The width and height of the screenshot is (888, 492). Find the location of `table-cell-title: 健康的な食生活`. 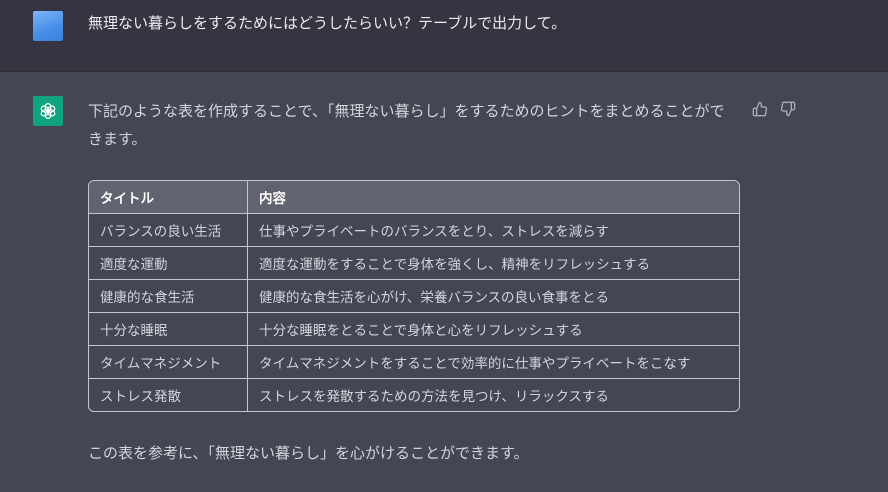

table-cell-title: 健康的な食生活 is located at coordinates (168, 296).